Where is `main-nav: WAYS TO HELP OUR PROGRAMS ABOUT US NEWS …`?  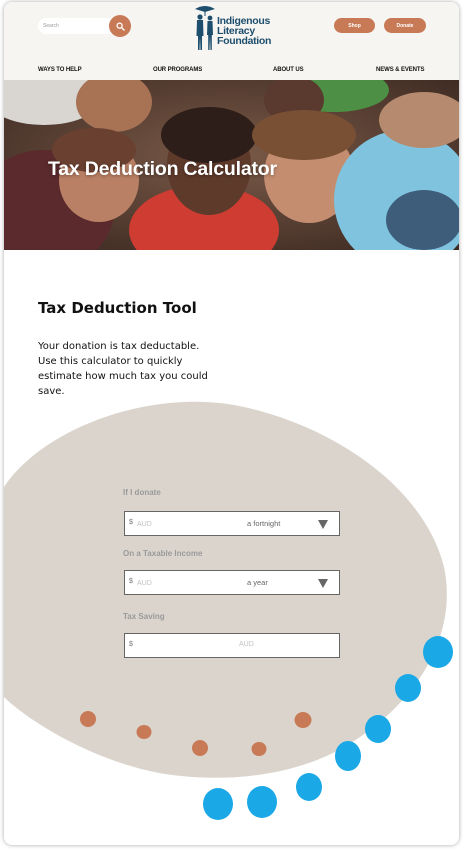 main-nav: WAYS TO HELP OUR PROGRAMS ABOUT US NEWS … is located at coordinates (231, 71).